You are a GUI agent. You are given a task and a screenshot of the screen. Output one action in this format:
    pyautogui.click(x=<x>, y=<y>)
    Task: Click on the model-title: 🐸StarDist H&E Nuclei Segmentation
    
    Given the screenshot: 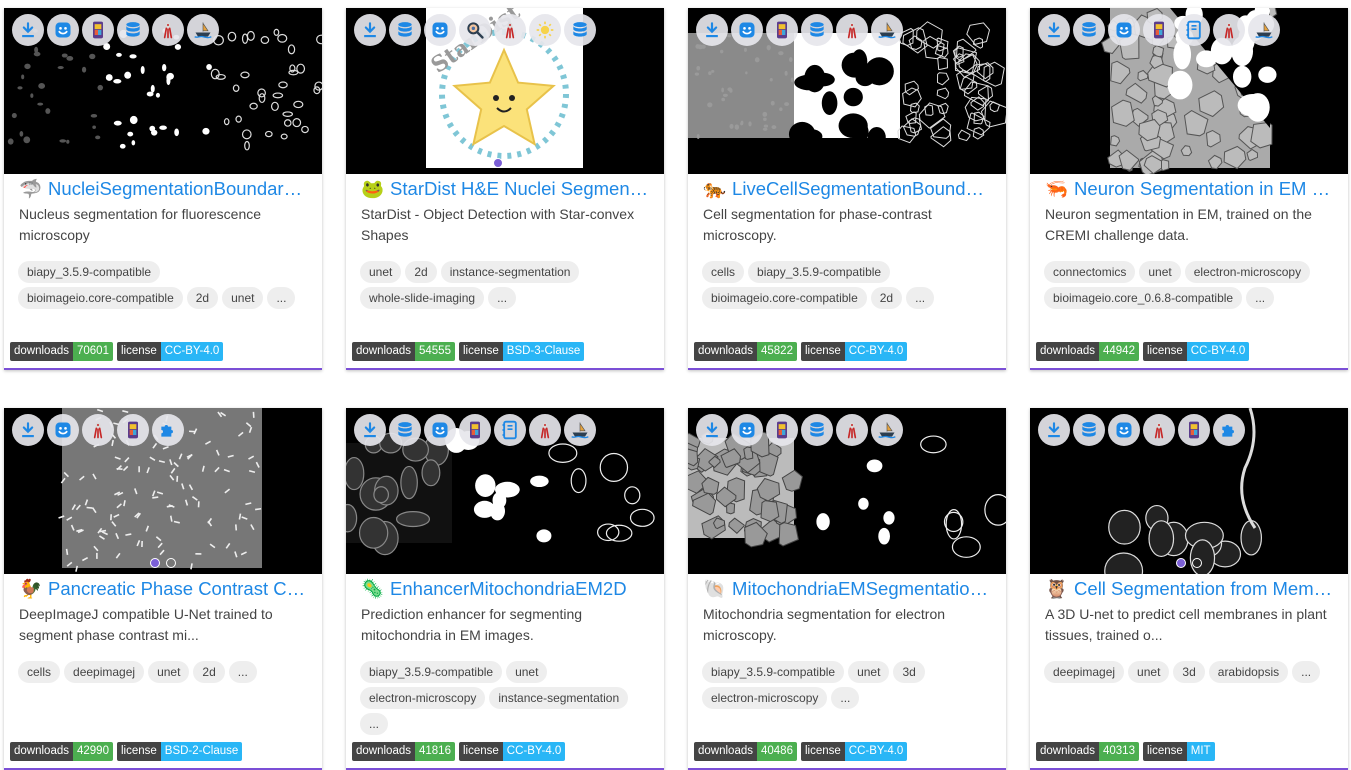 What is the action you would take?
    pyautogui.click(x=506, y=189)
    